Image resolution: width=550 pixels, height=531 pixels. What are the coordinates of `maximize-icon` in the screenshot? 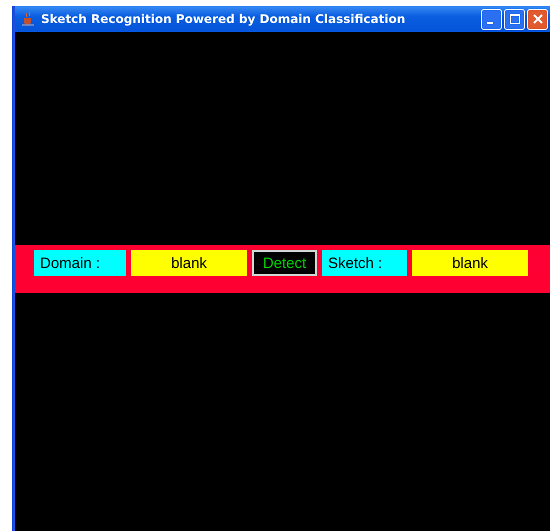 It's located at (515, 19).